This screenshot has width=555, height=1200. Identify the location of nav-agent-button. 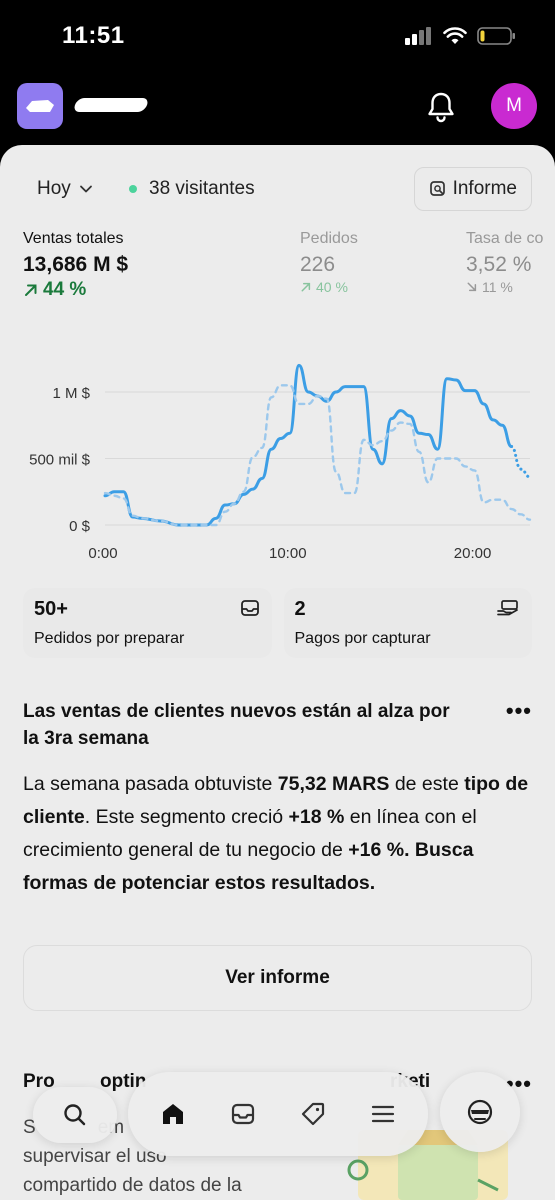
(480, 1112).